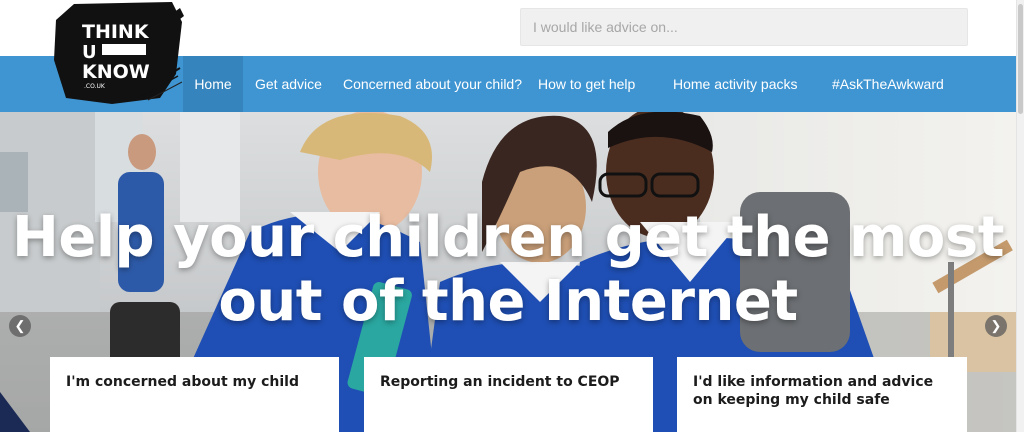 This screenshot has width=1024, height=432. I want to click on card-report-incident-ceop: Reporting an incident to CEOP, so click(508, 394).